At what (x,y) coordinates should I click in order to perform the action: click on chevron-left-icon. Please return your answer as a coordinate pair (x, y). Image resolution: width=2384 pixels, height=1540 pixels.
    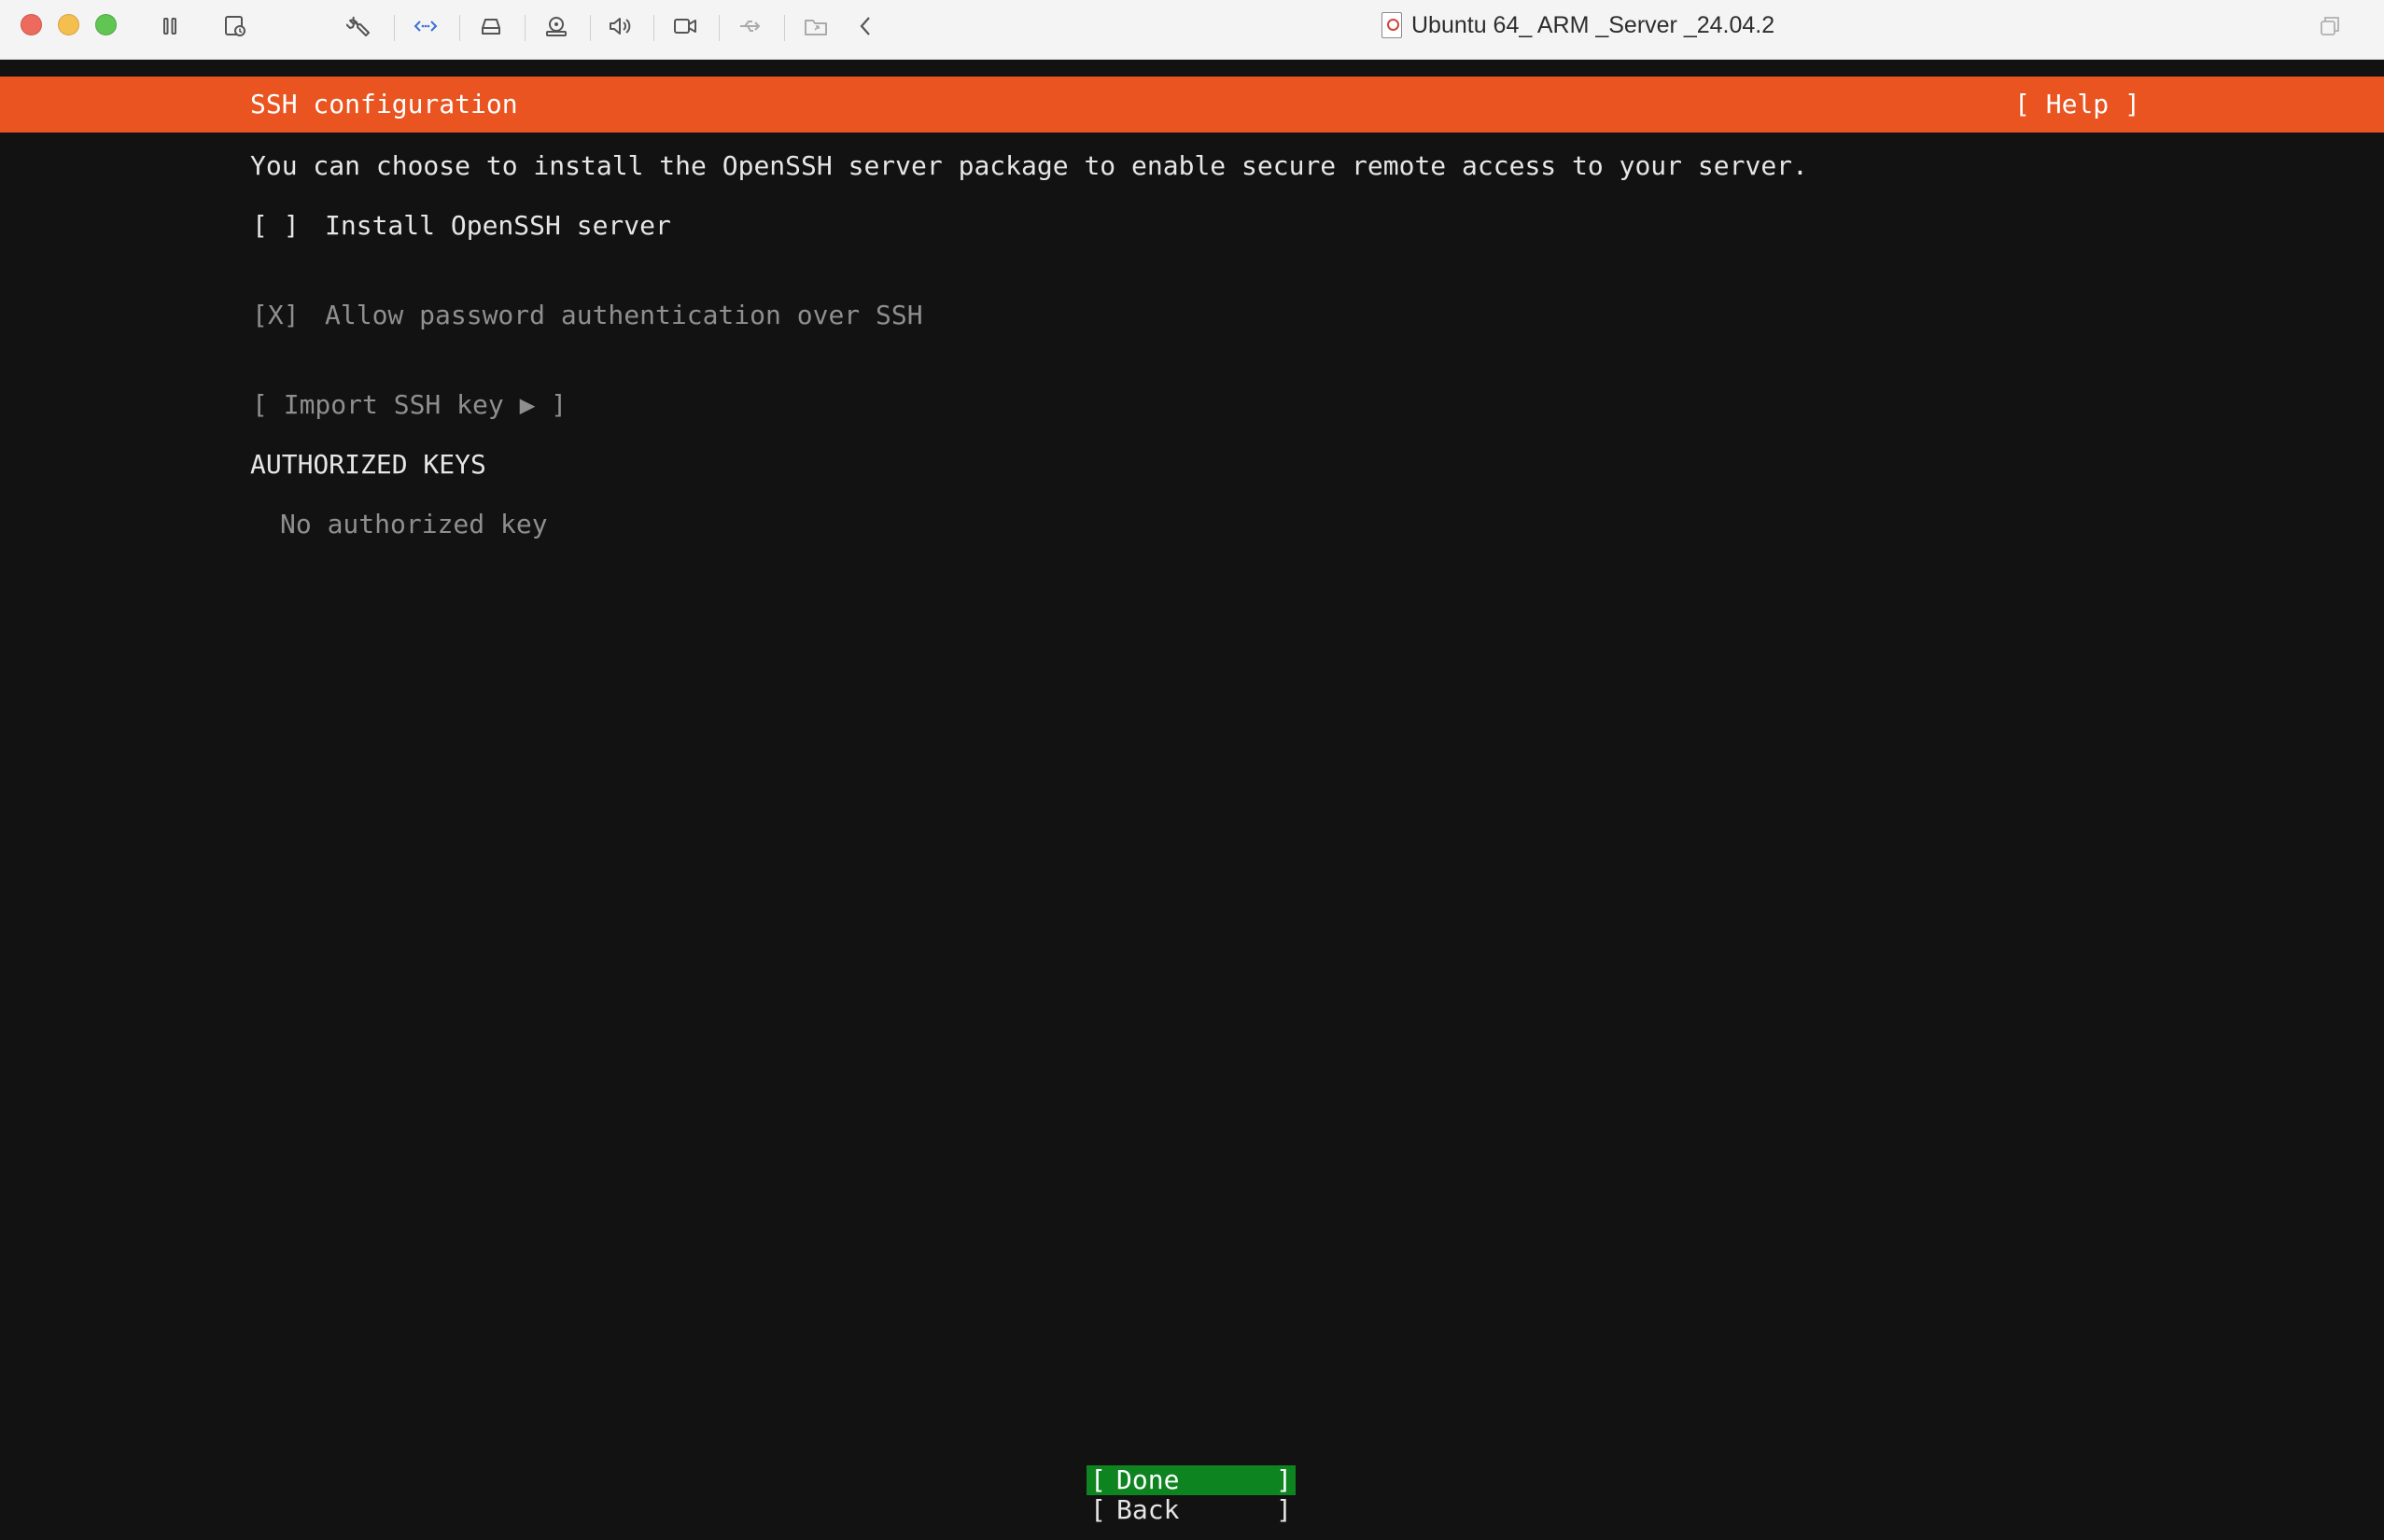
    Looking at the image, I should click on (866, 26).